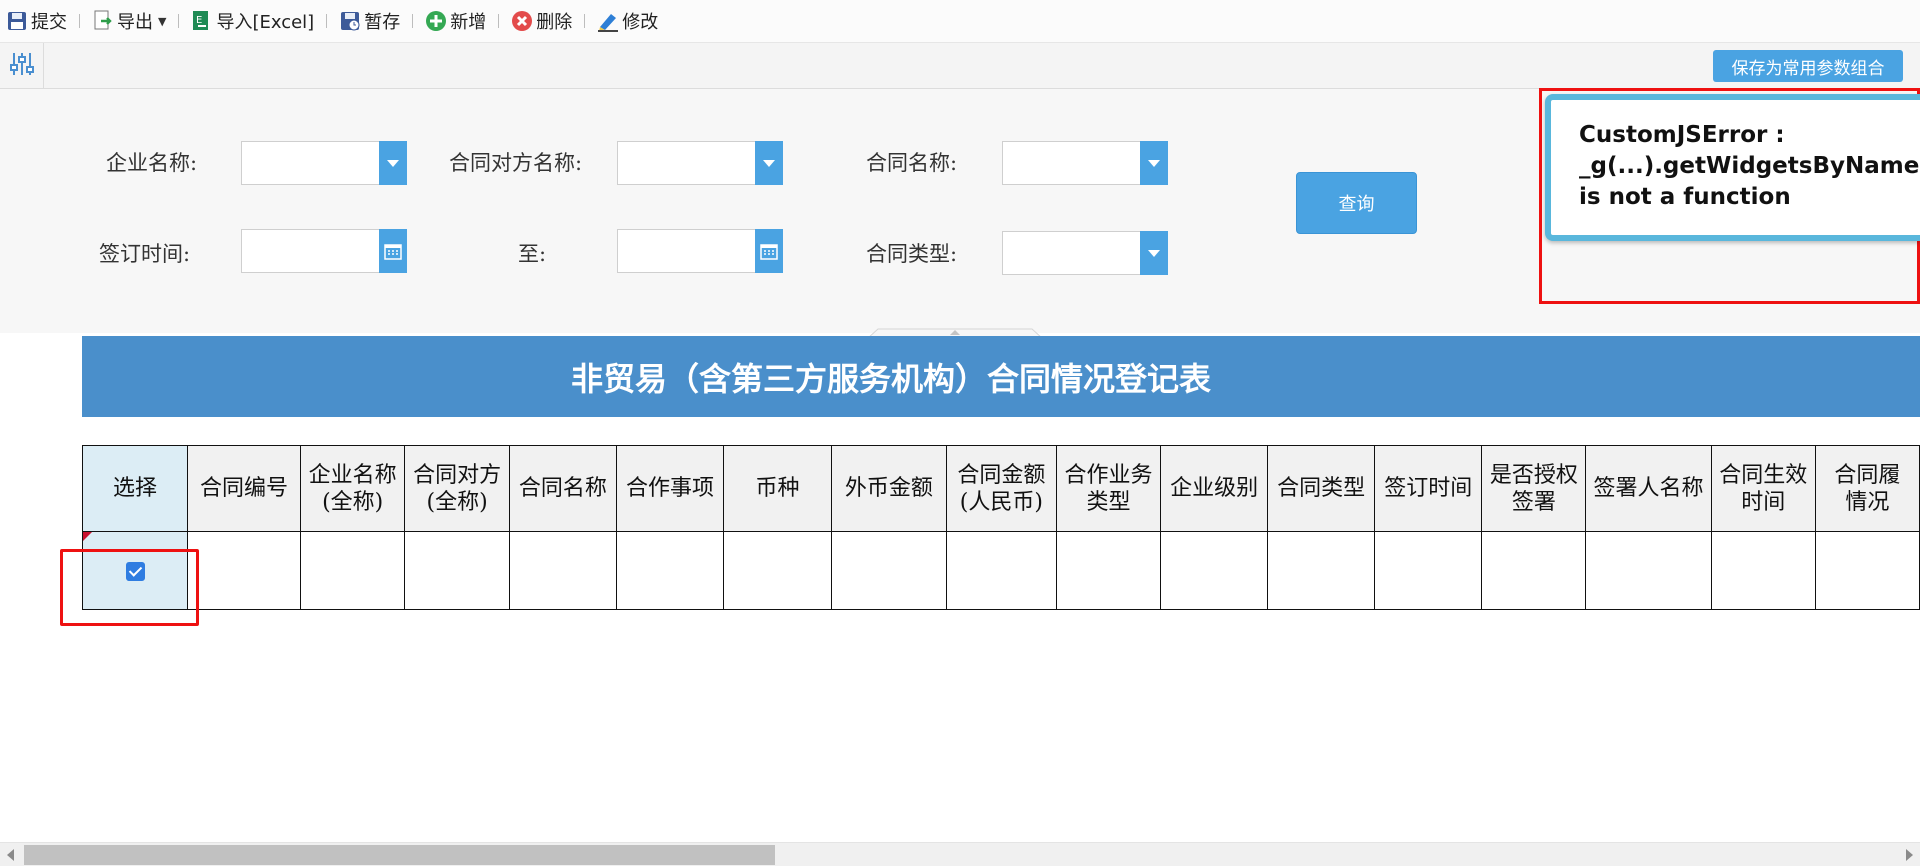 This screenshot has width=1920, height=866. I want to click on horizontal-scrollbar, so click(960, 854).